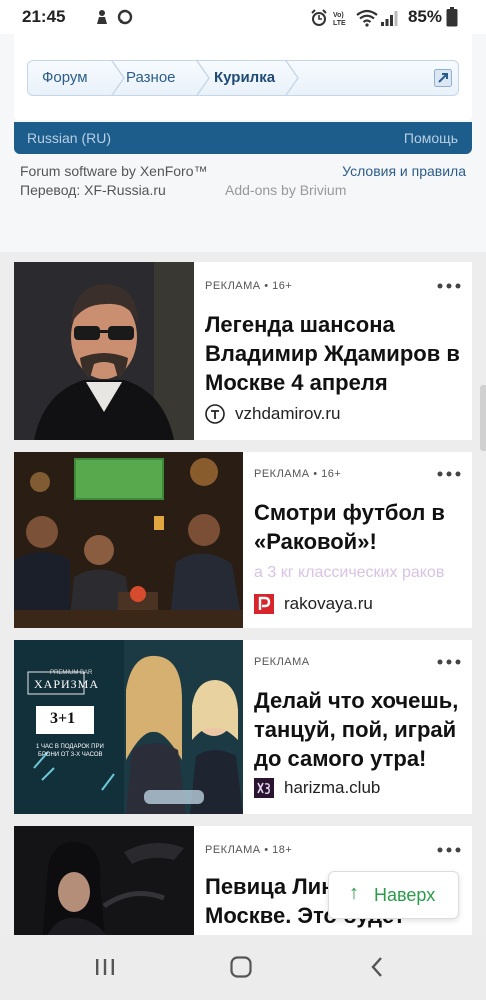 This screenshot has height=1000, width=486. What do you see at coordinates (63, 718) in the screenshot?
I see `ad-image-offer: 3+1` at bounding box center [63, 718].